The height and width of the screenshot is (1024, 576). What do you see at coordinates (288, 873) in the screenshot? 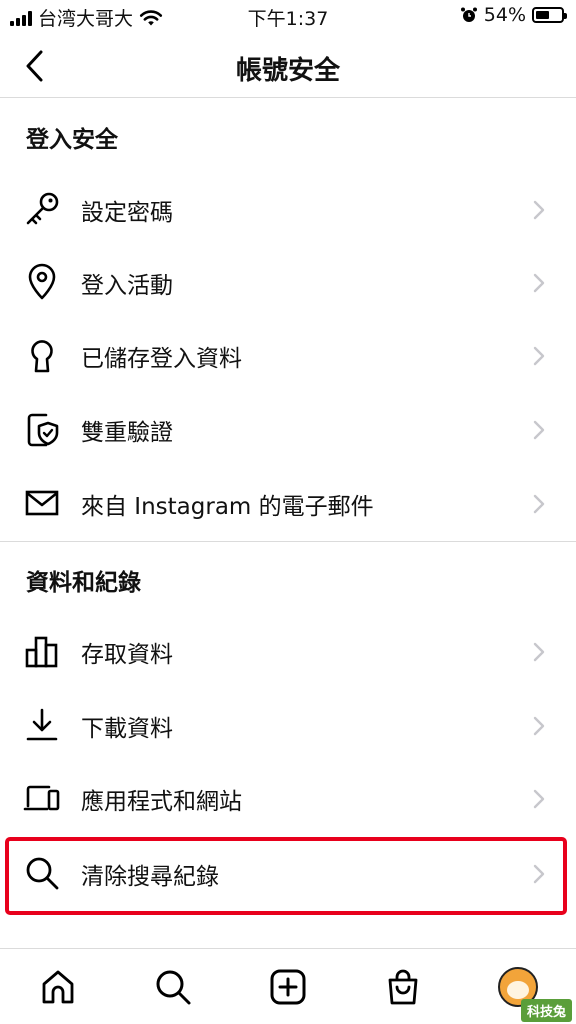
I see `menu-item-clear-search-history: 清除搜尋紀錄` at bounding box center [288, 873].